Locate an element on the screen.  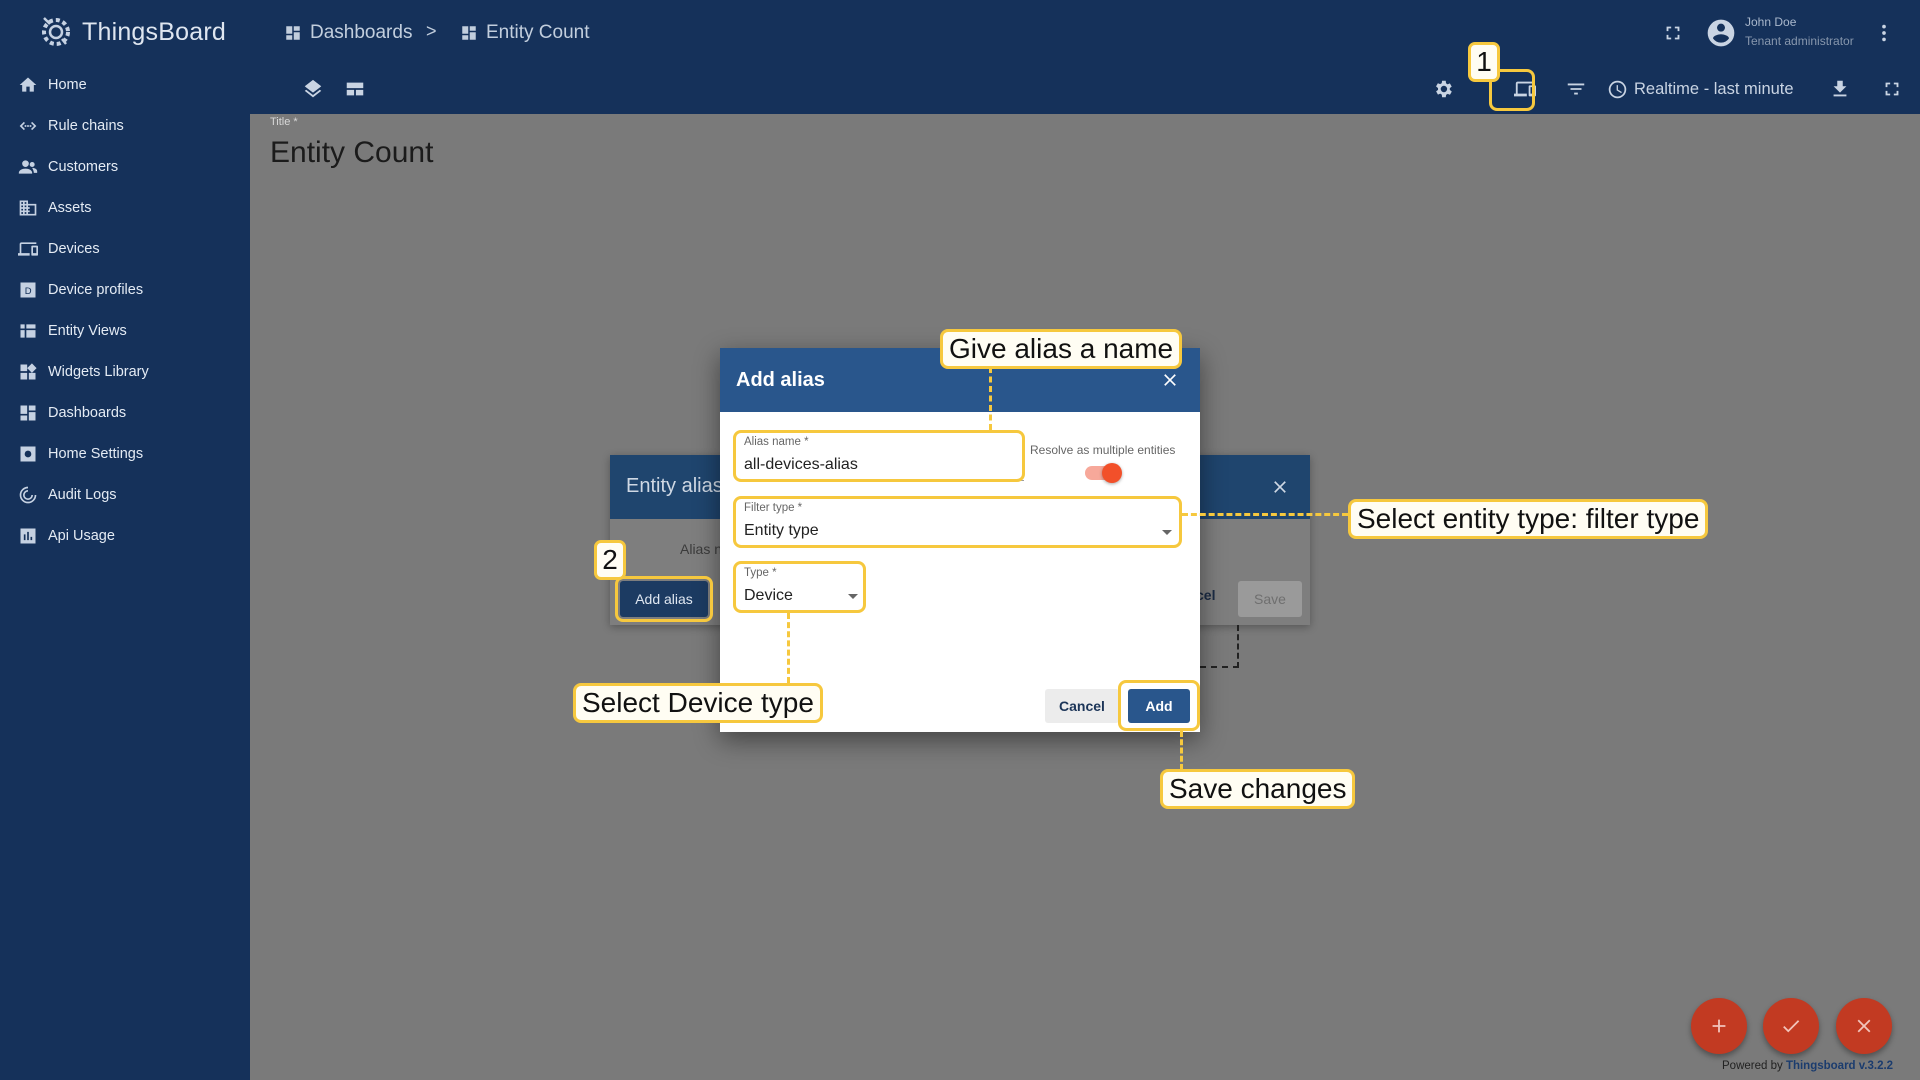
breadcrumb-entity-count: Entity Count is located at coordinates (525, 33).